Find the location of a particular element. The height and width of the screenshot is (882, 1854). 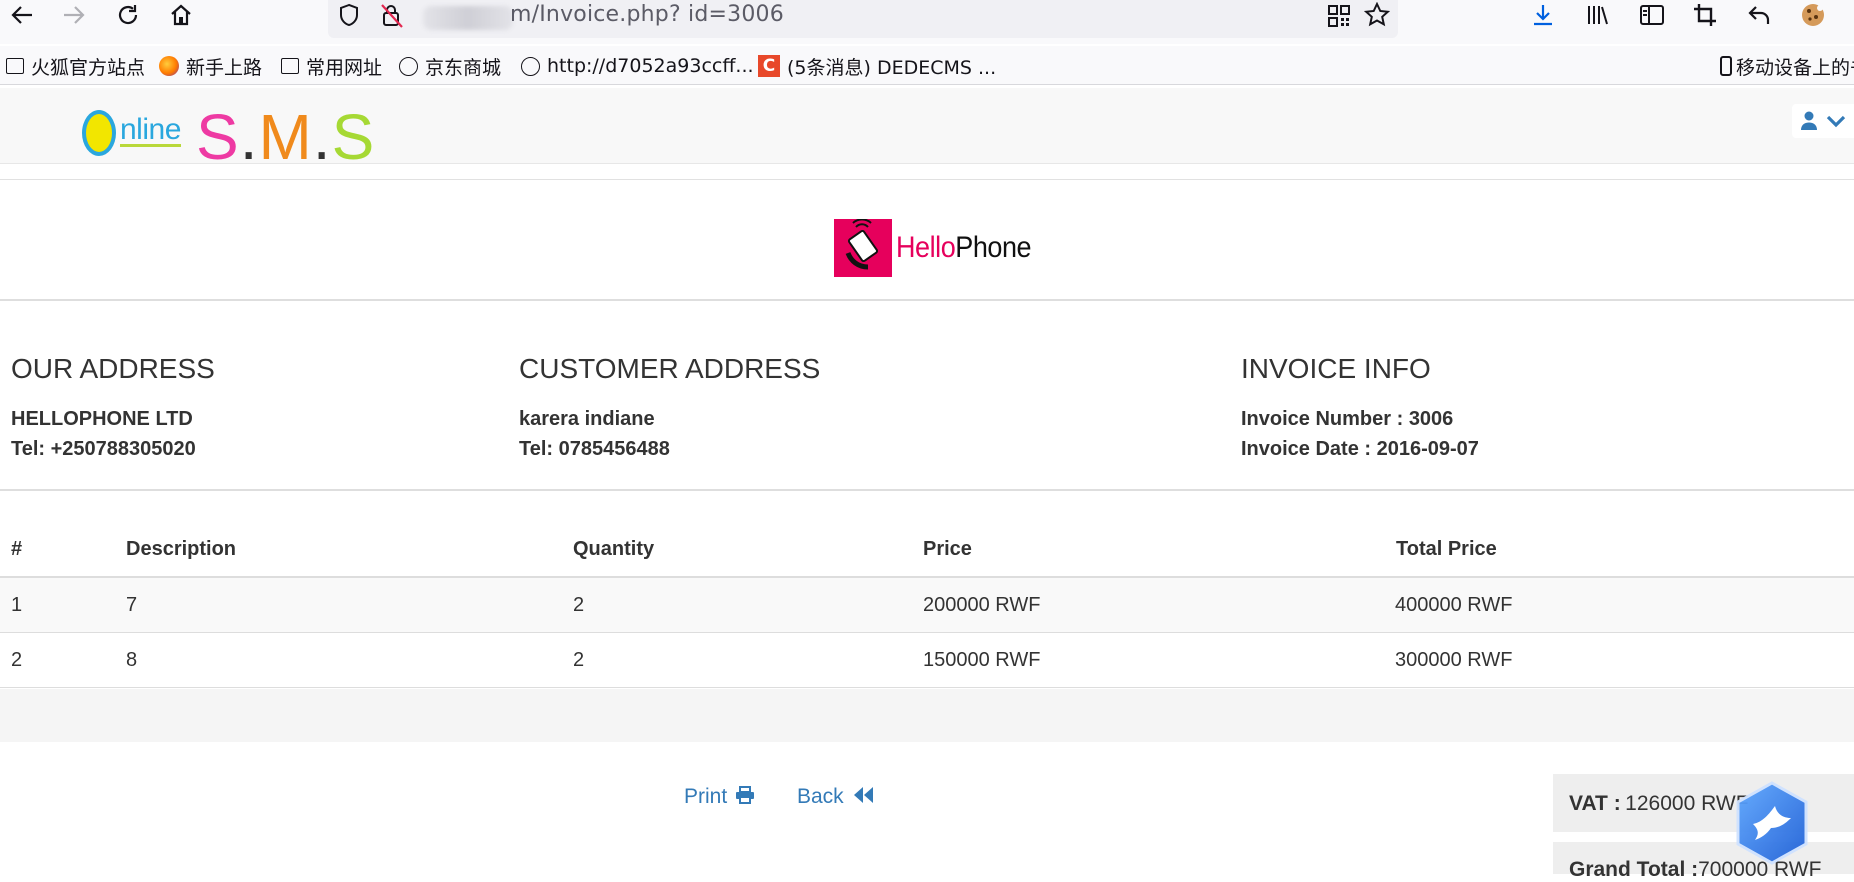

grand-total-label: Grand Total : is located at coordinates (1634, 869).